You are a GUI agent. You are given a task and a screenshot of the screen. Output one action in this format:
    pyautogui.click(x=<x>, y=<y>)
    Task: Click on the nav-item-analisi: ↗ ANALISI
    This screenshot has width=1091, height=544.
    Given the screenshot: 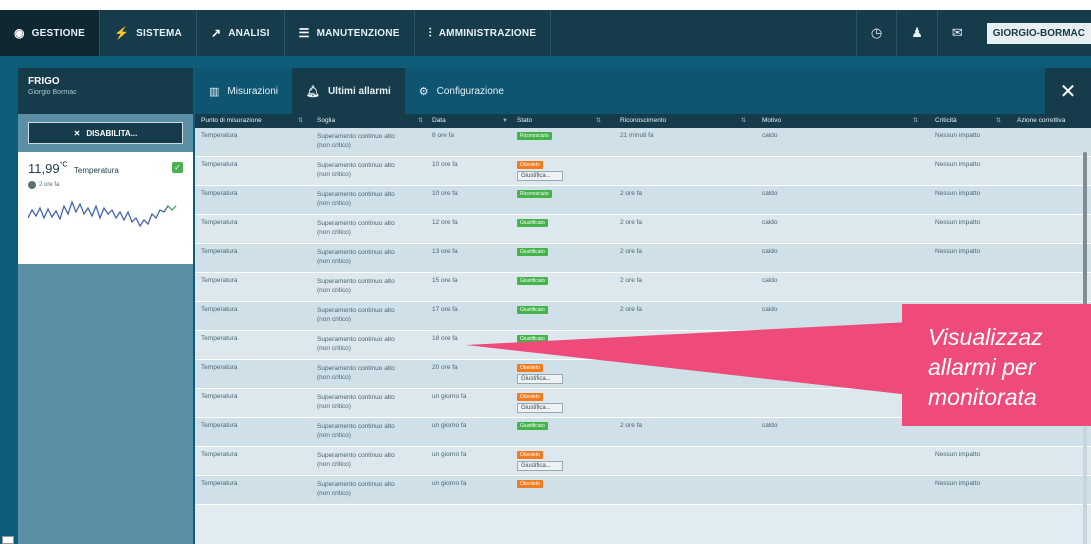 What is the action you would take?
    pyautogui.click(x=241, y=33)
    